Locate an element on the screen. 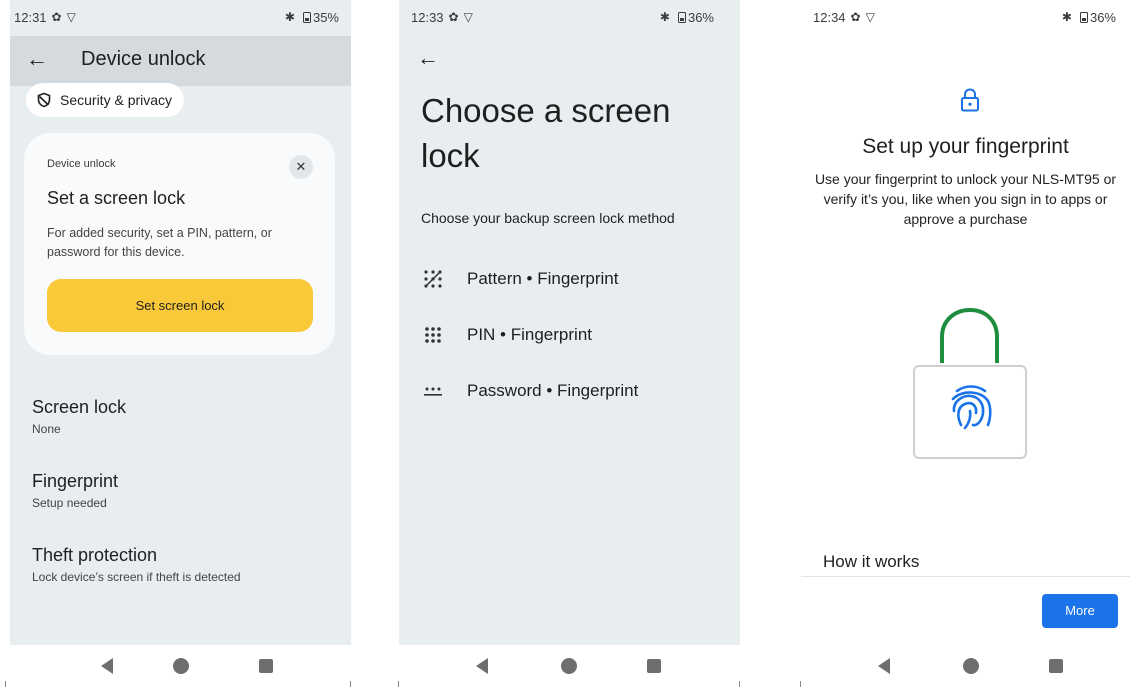 The image size is (1130, 687). setting-subtitle: None is located at coordinates (46, 429).